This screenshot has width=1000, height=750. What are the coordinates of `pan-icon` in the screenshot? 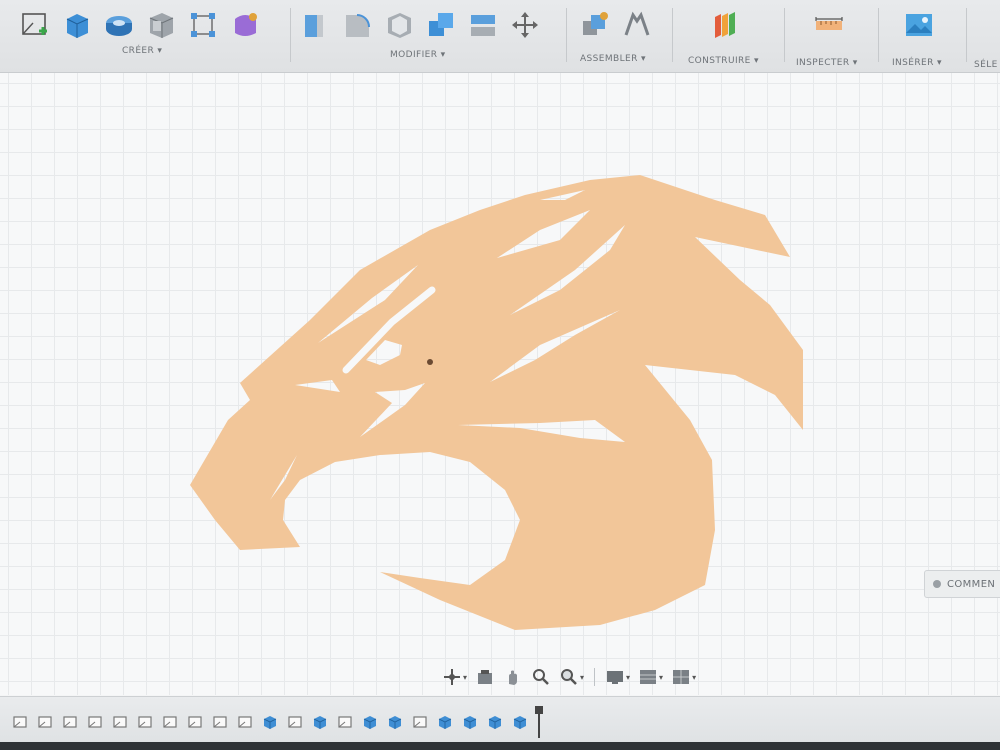 It's located at (513, 677).